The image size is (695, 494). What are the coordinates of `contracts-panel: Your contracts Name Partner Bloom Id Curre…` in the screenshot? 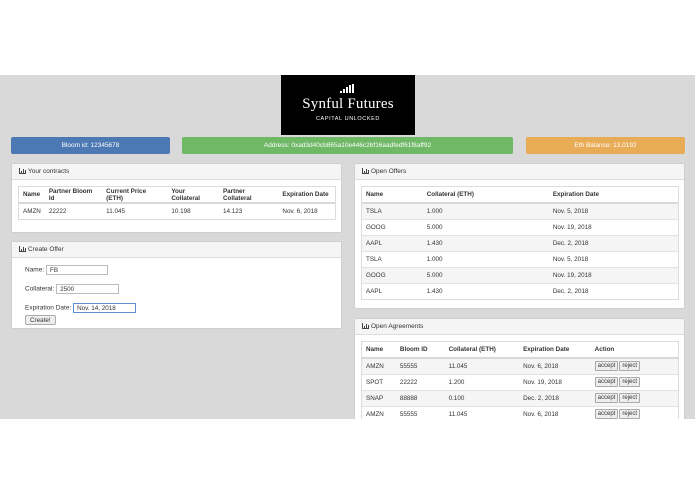 It's located at (176, 198).